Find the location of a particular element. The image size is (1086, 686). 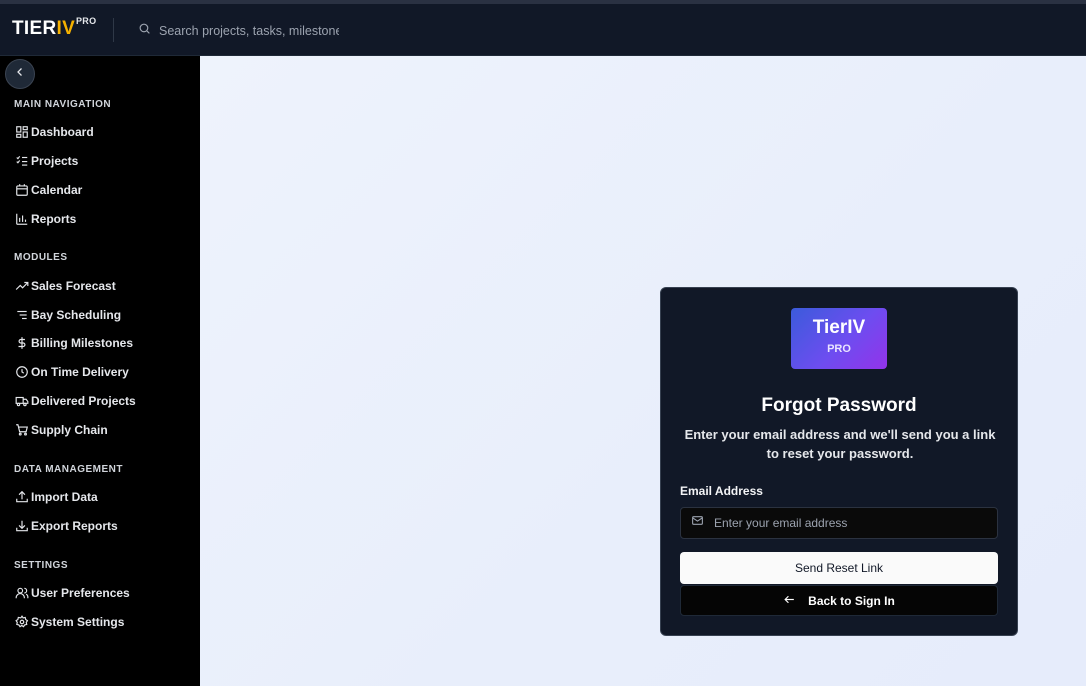

sidebar-item-export-reports: Export Reports is located at coordinates (66, 526).